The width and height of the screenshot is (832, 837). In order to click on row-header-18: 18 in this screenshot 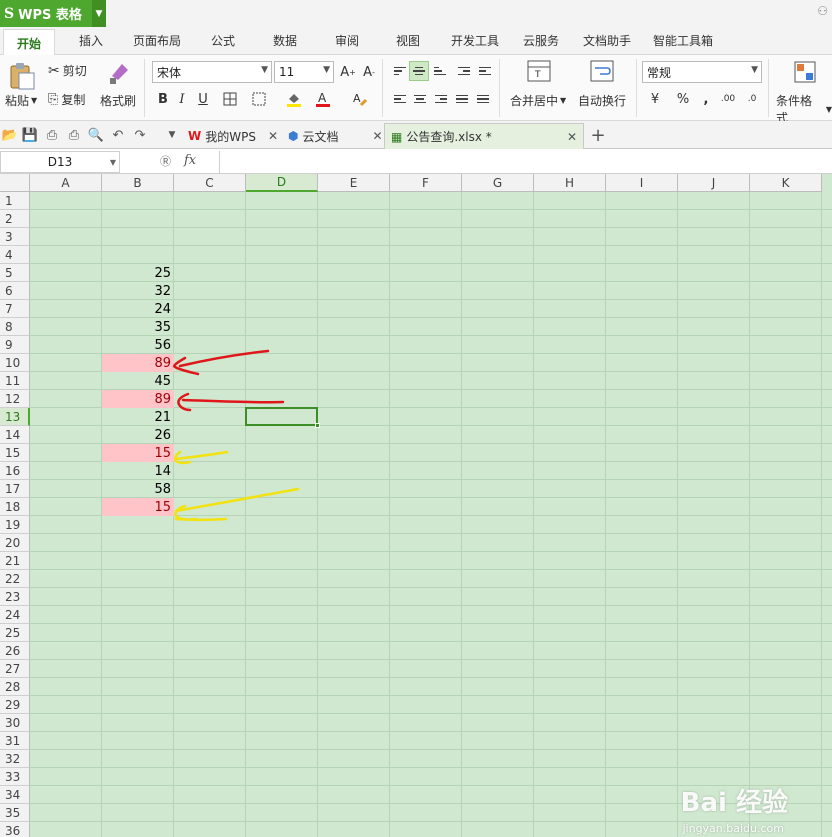, I will do `click(15, 507)`.